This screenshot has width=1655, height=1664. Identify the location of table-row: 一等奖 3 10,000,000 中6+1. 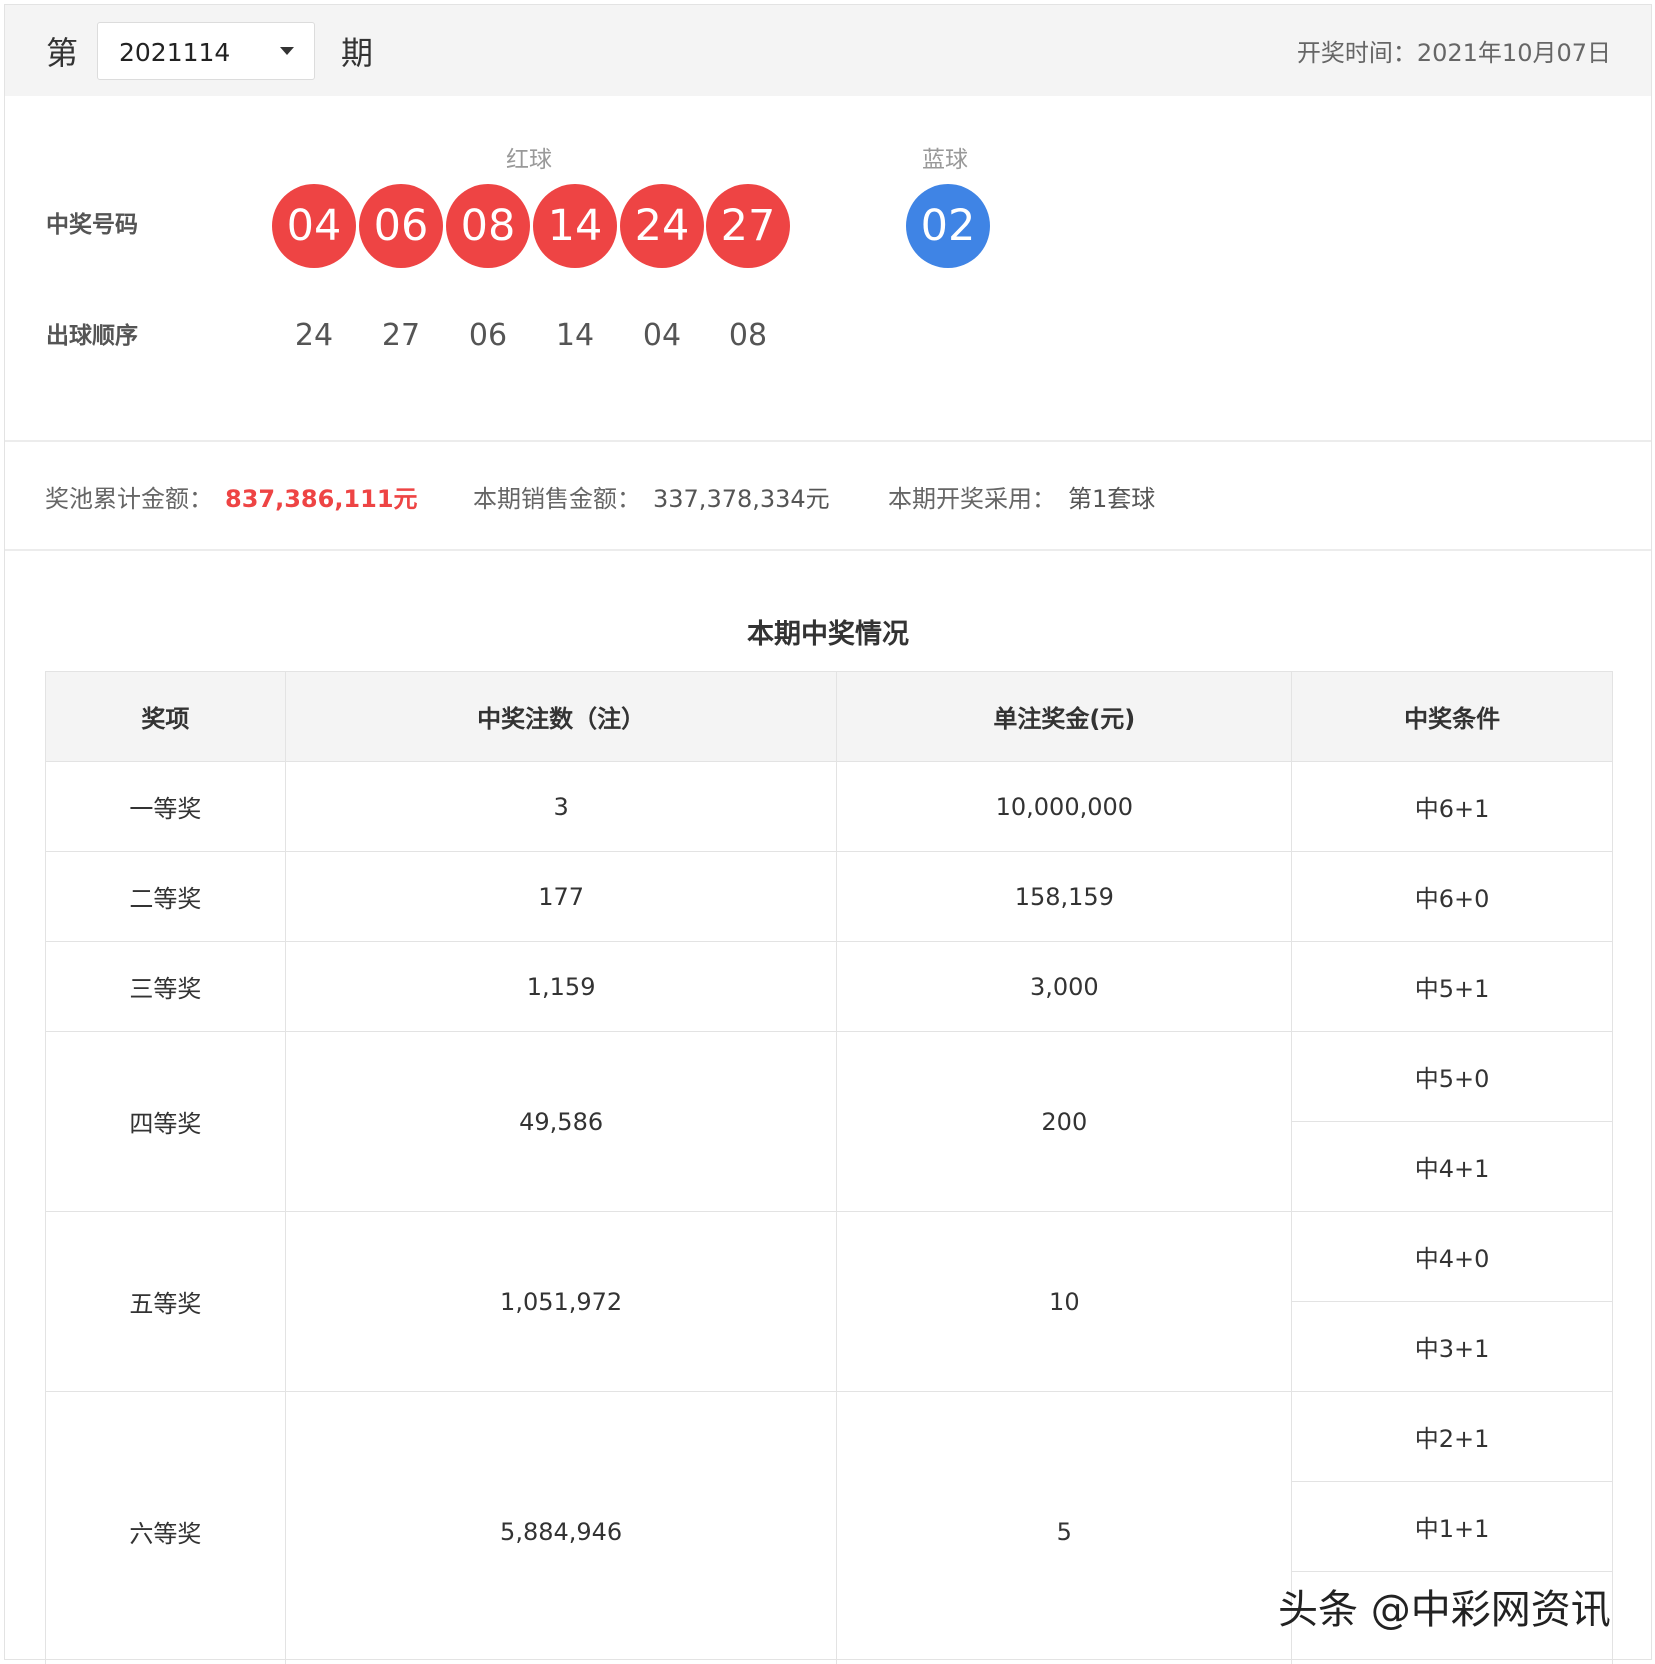
(829, 806).